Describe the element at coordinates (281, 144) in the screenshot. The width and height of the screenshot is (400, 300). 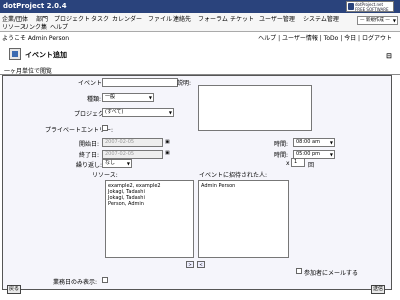
I see `start-time-label: 時間:` at that location.